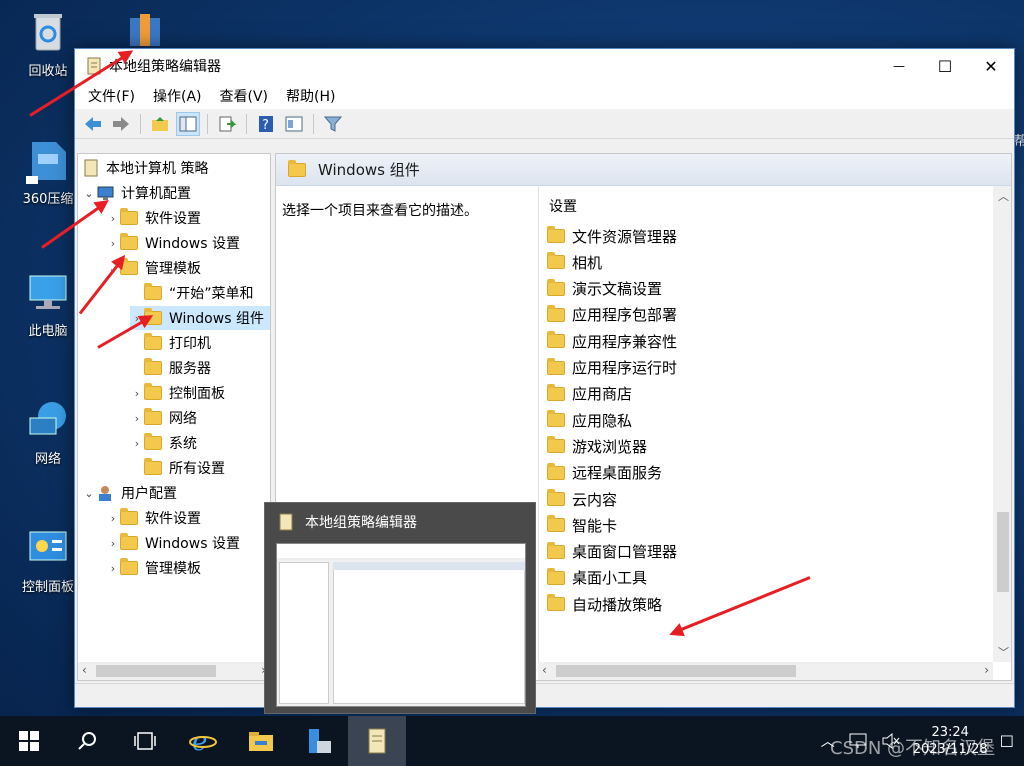  What do you see at coordinates (48, 548) in the screenshot?
I see `control-panel-icon` at bounding box center [48, 548].